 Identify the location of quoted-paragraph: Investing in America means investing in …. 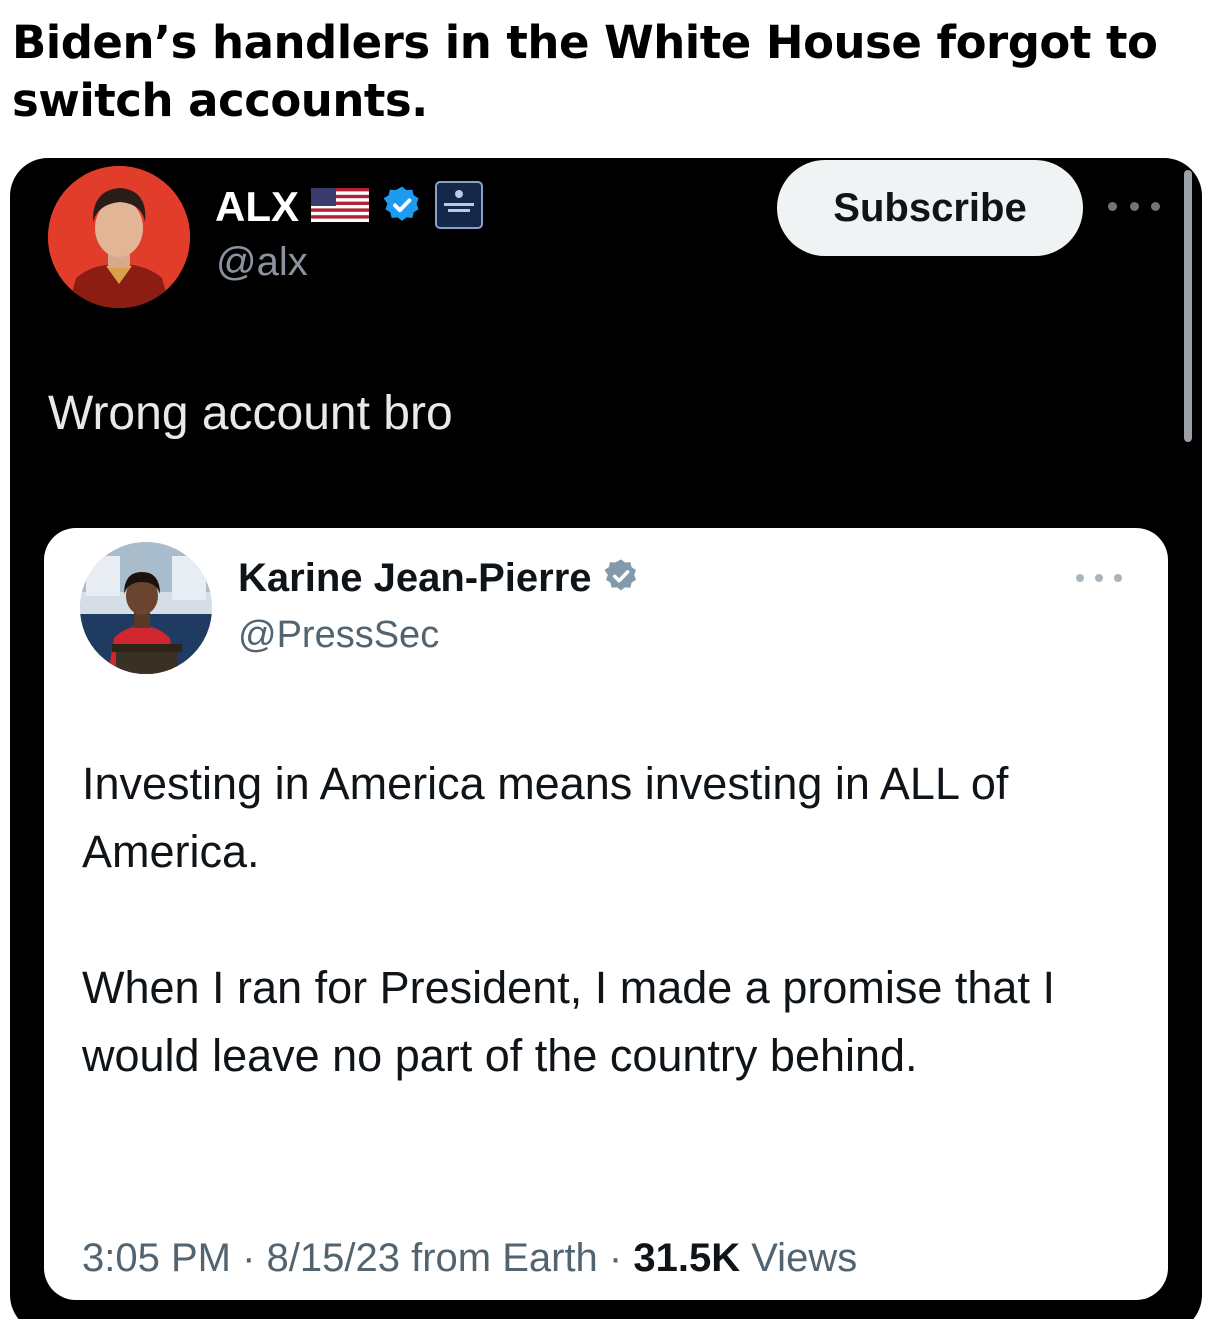
(545, 817).